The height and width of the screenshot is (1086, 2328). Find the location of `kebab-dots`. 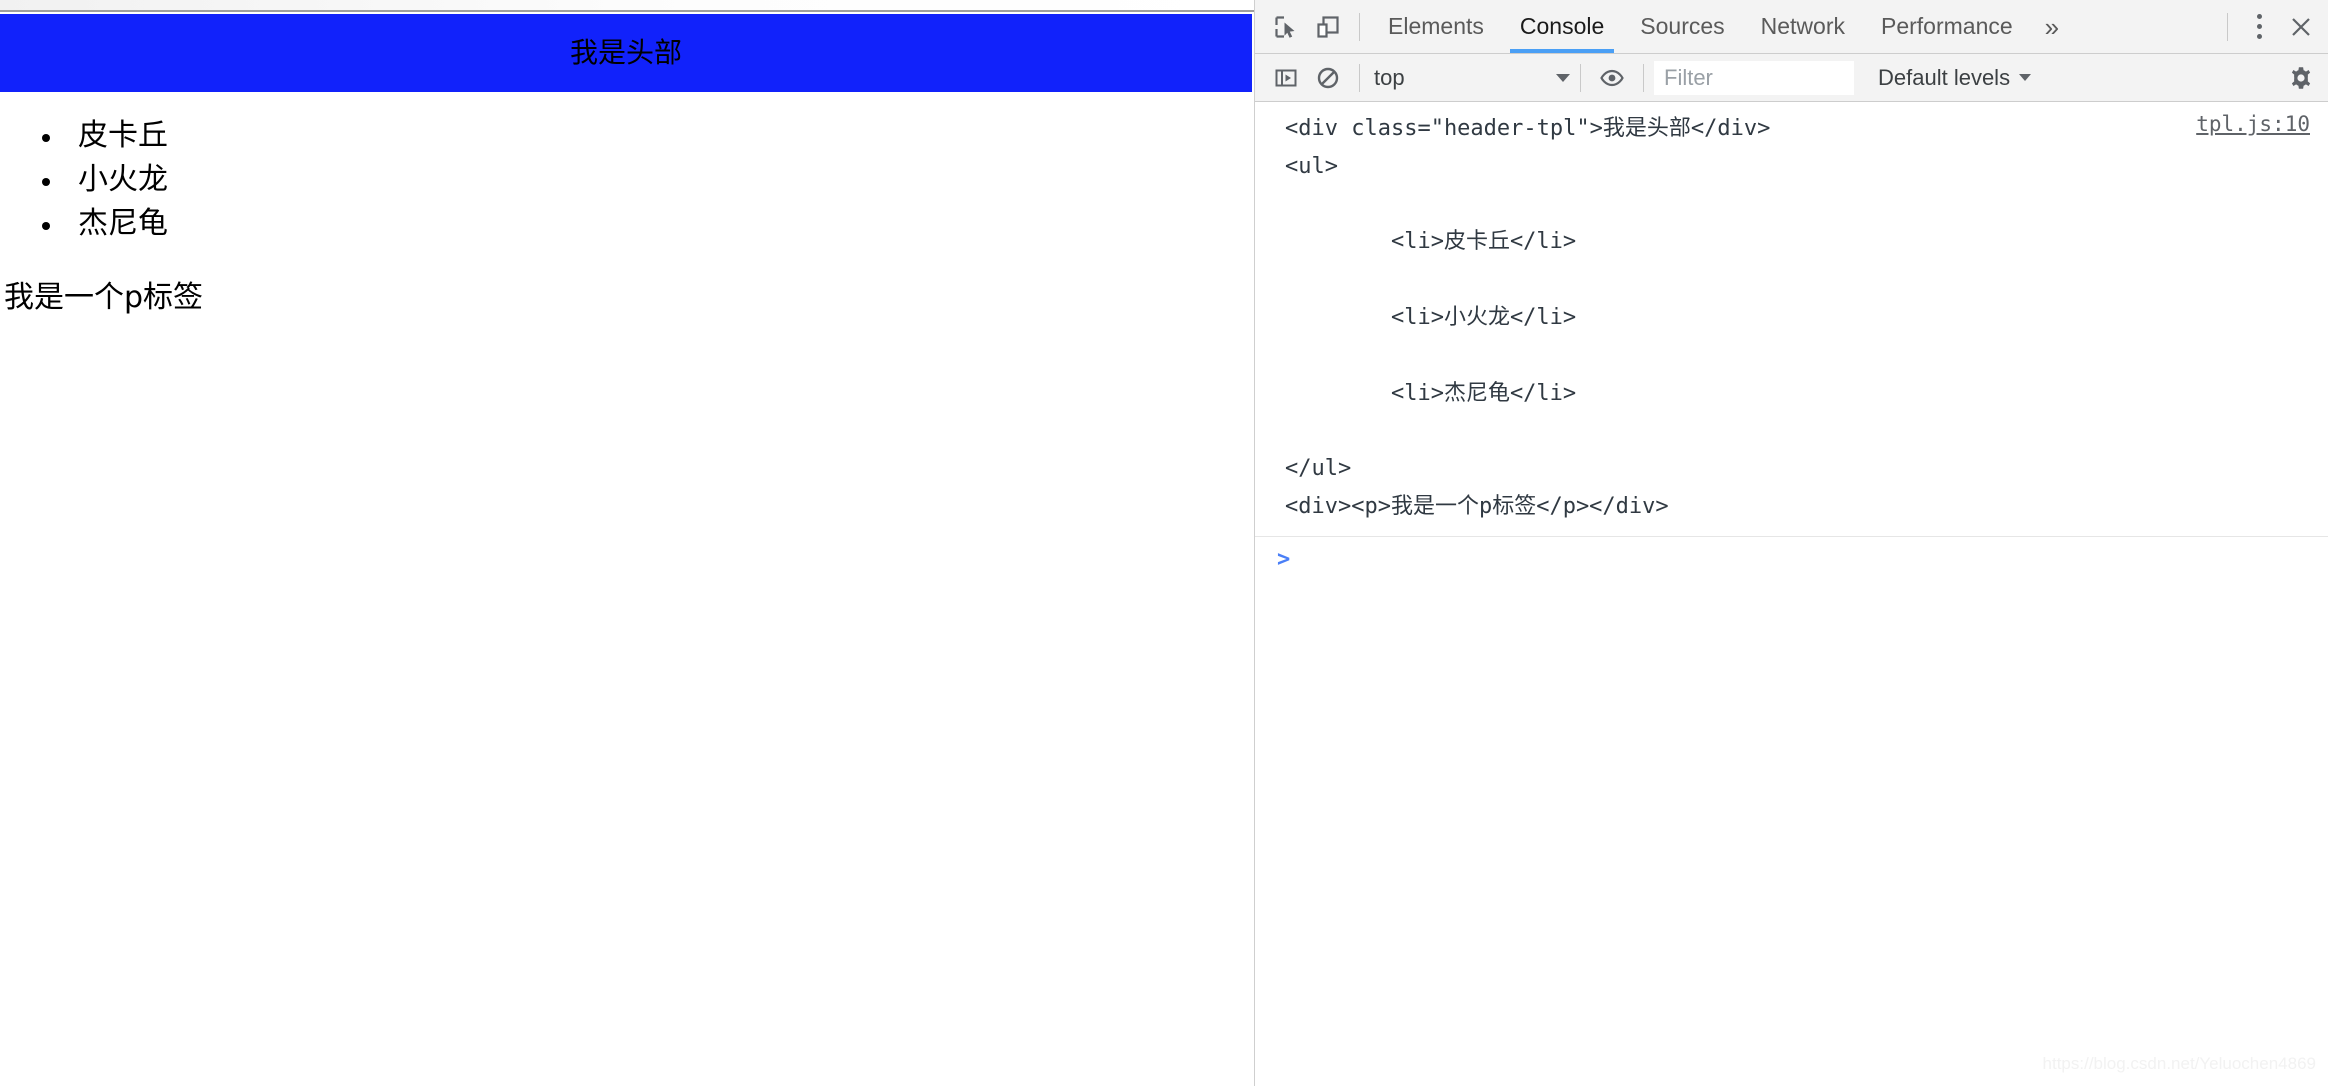

kebab-dots is located at coordinates (2259, 26).